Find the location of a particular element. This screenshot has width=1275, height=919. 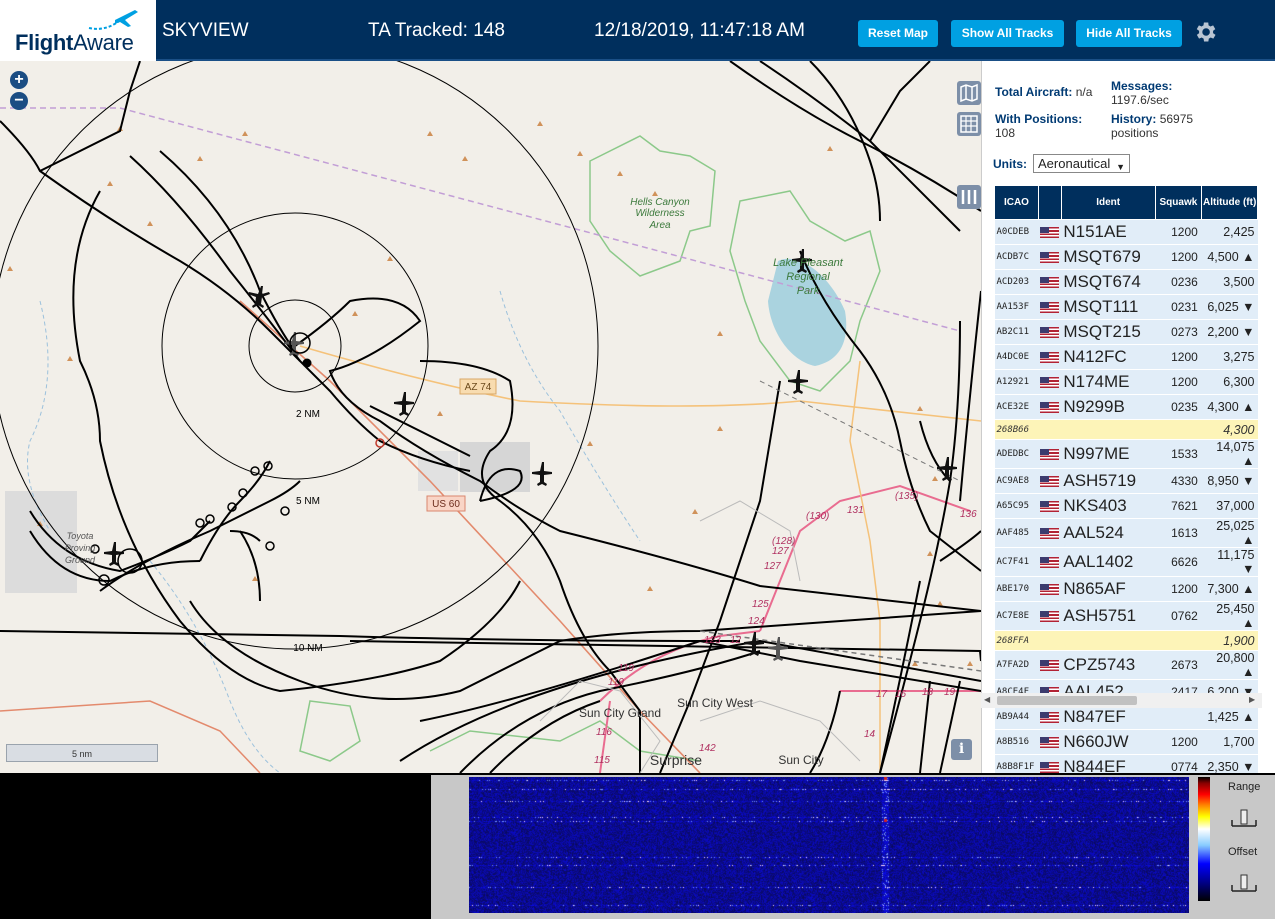

table-row: AAF485 AAL524 1613 25,025 ▲ is located at coordinates (1126, 533).